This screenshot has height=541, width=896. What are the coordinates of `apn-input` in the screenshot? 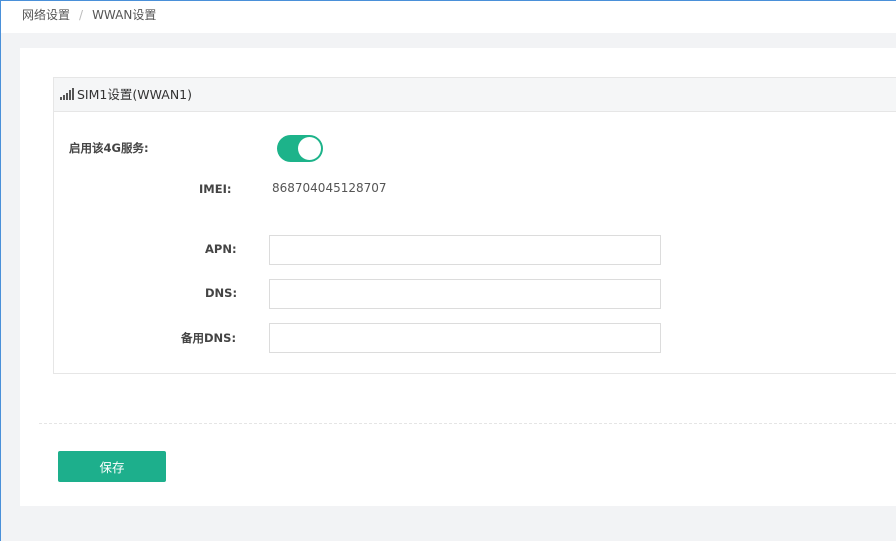 It's located at (465, 250).